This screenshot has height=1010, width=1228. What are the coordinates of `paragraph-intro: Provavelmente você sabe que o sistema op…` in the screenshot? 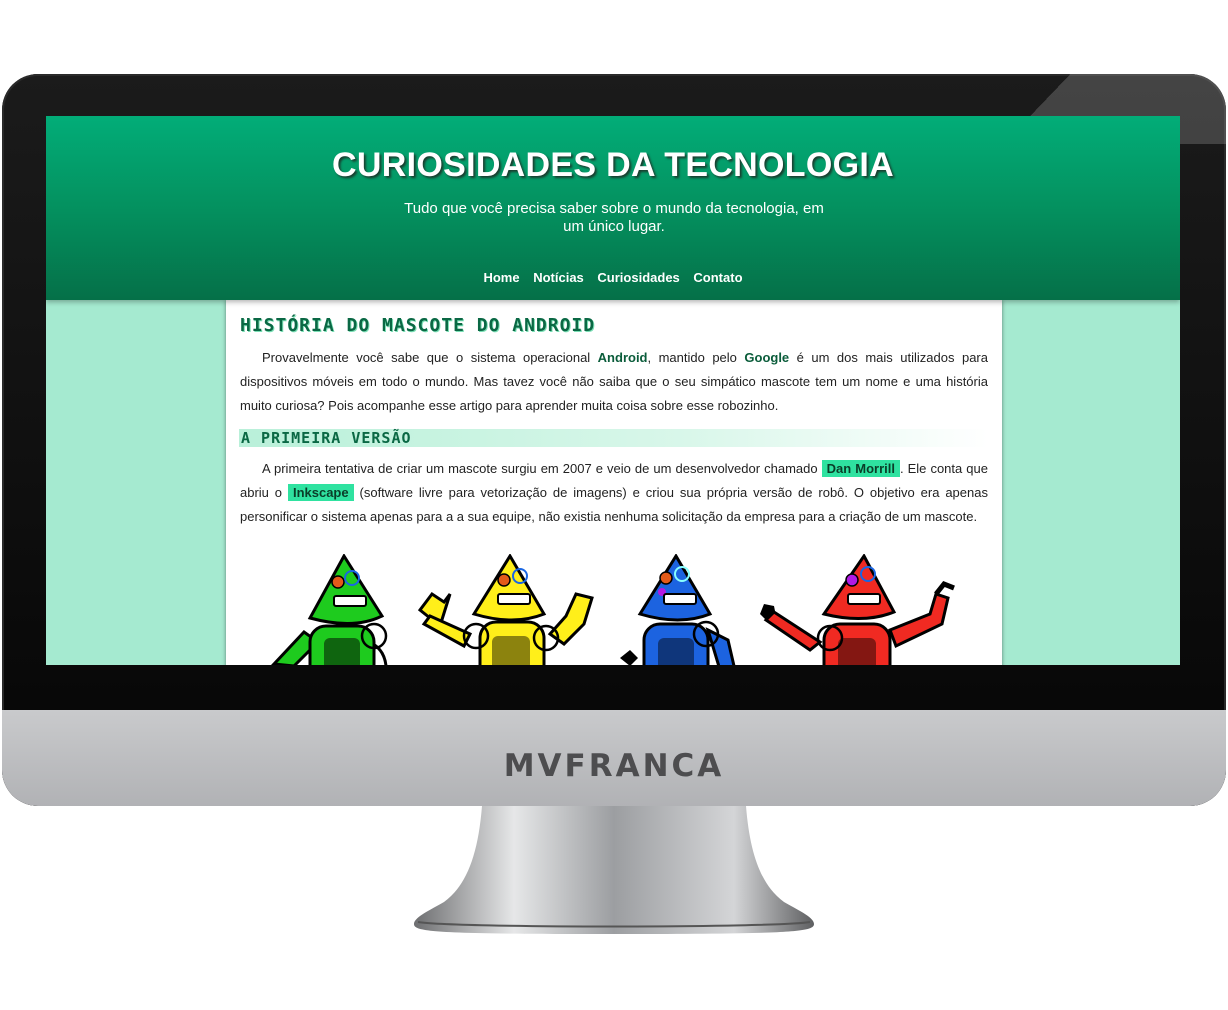 It's located at (614, 382).